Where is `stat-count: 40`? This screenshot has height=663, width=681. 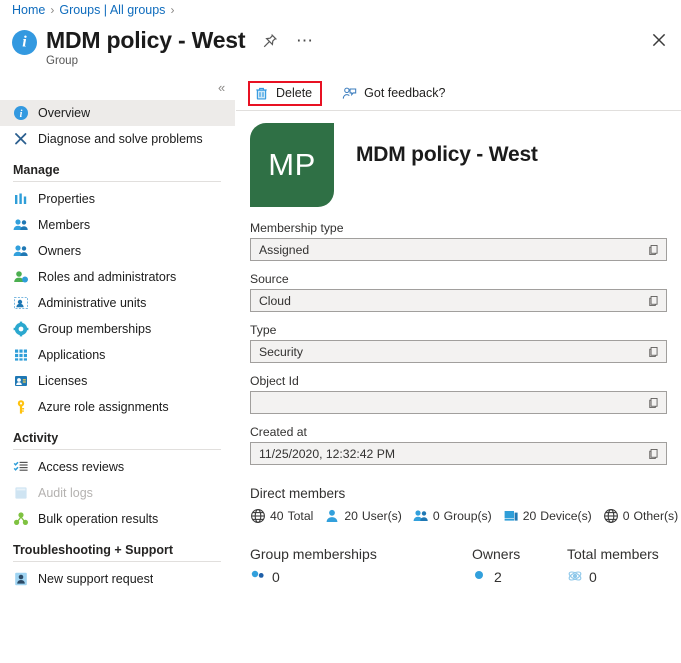
stat-count: 40 is located at coordinates (277, 516).